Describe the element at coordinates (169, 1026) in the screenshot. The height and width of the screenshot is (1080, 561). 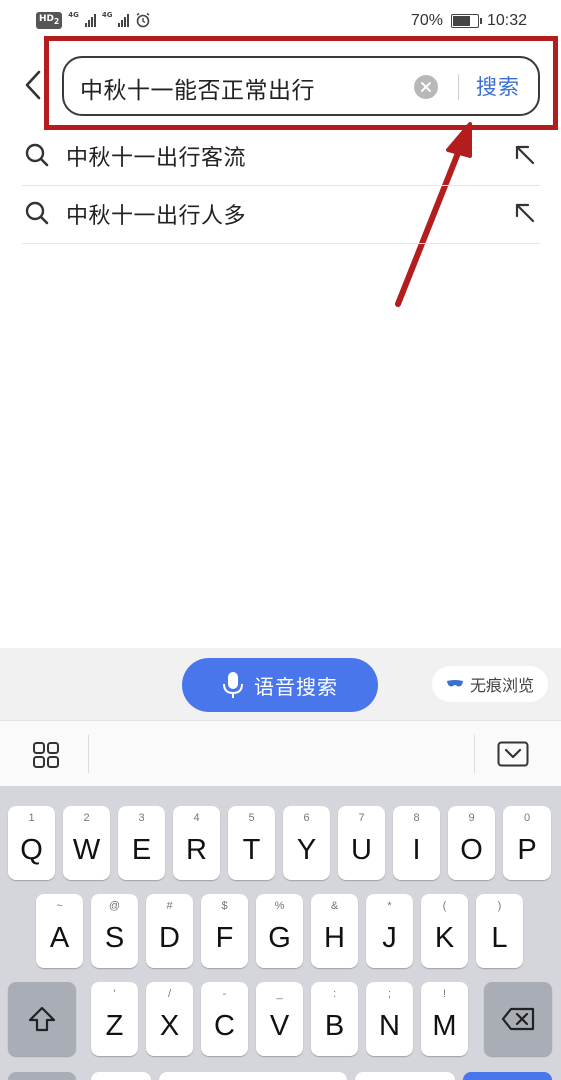
I see `key-label: X` at that location.